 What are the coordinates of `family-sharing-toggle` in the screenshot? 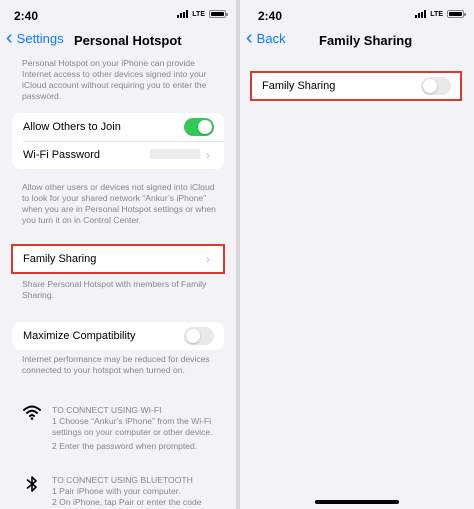 It's located at (436, 86).